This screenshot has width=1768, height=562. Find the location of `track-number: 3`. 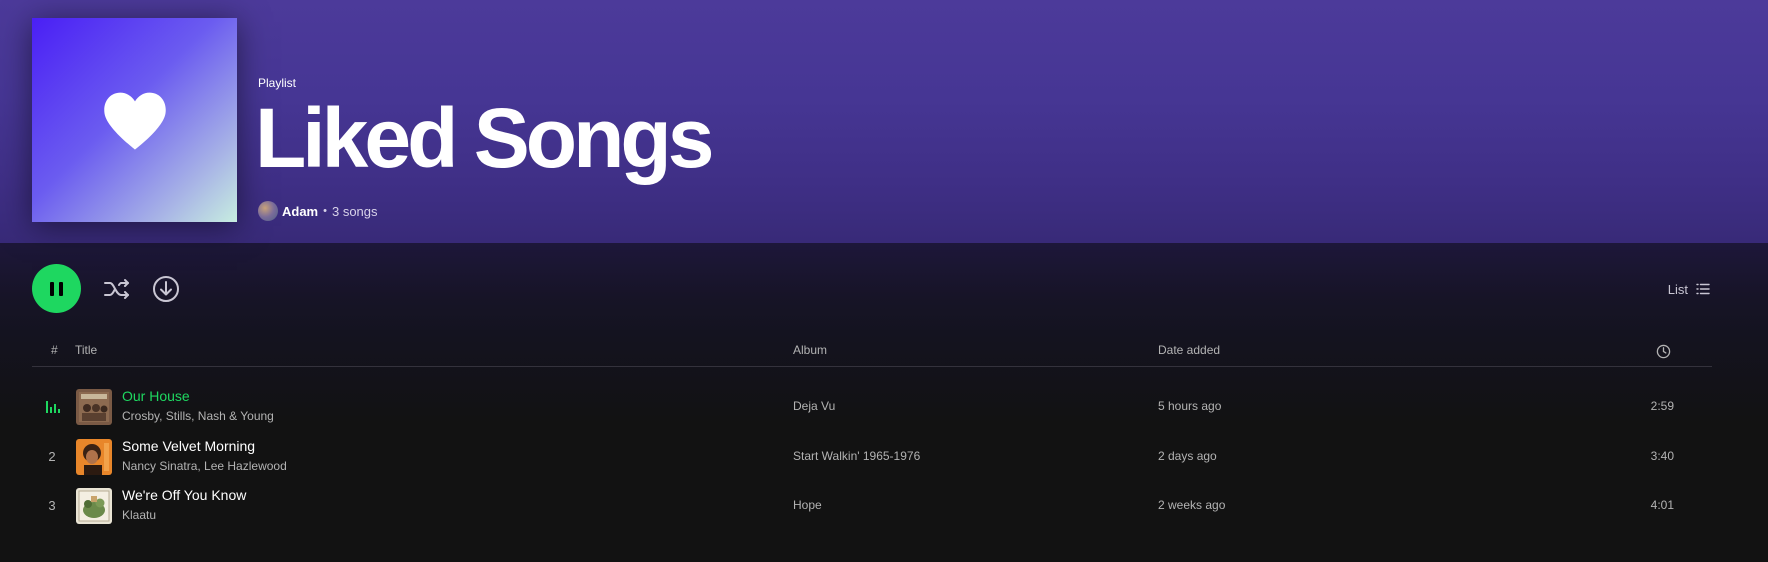

track-number: 3 is located at coordinates (52, 505).